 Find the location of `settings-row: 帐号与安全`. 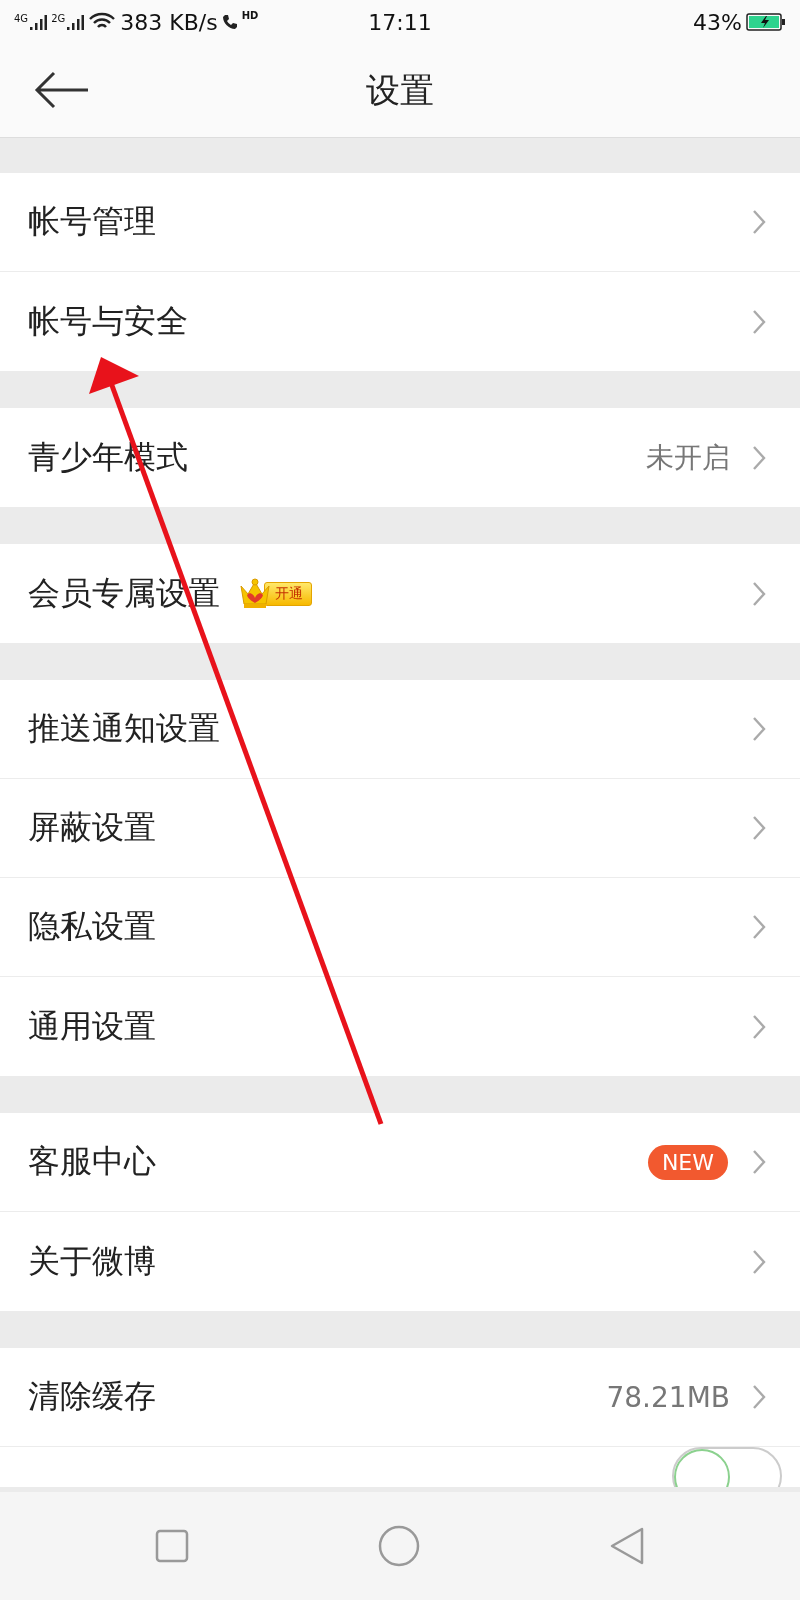

settings-row: 帐号与安全 is located at coordinates (400, 321).